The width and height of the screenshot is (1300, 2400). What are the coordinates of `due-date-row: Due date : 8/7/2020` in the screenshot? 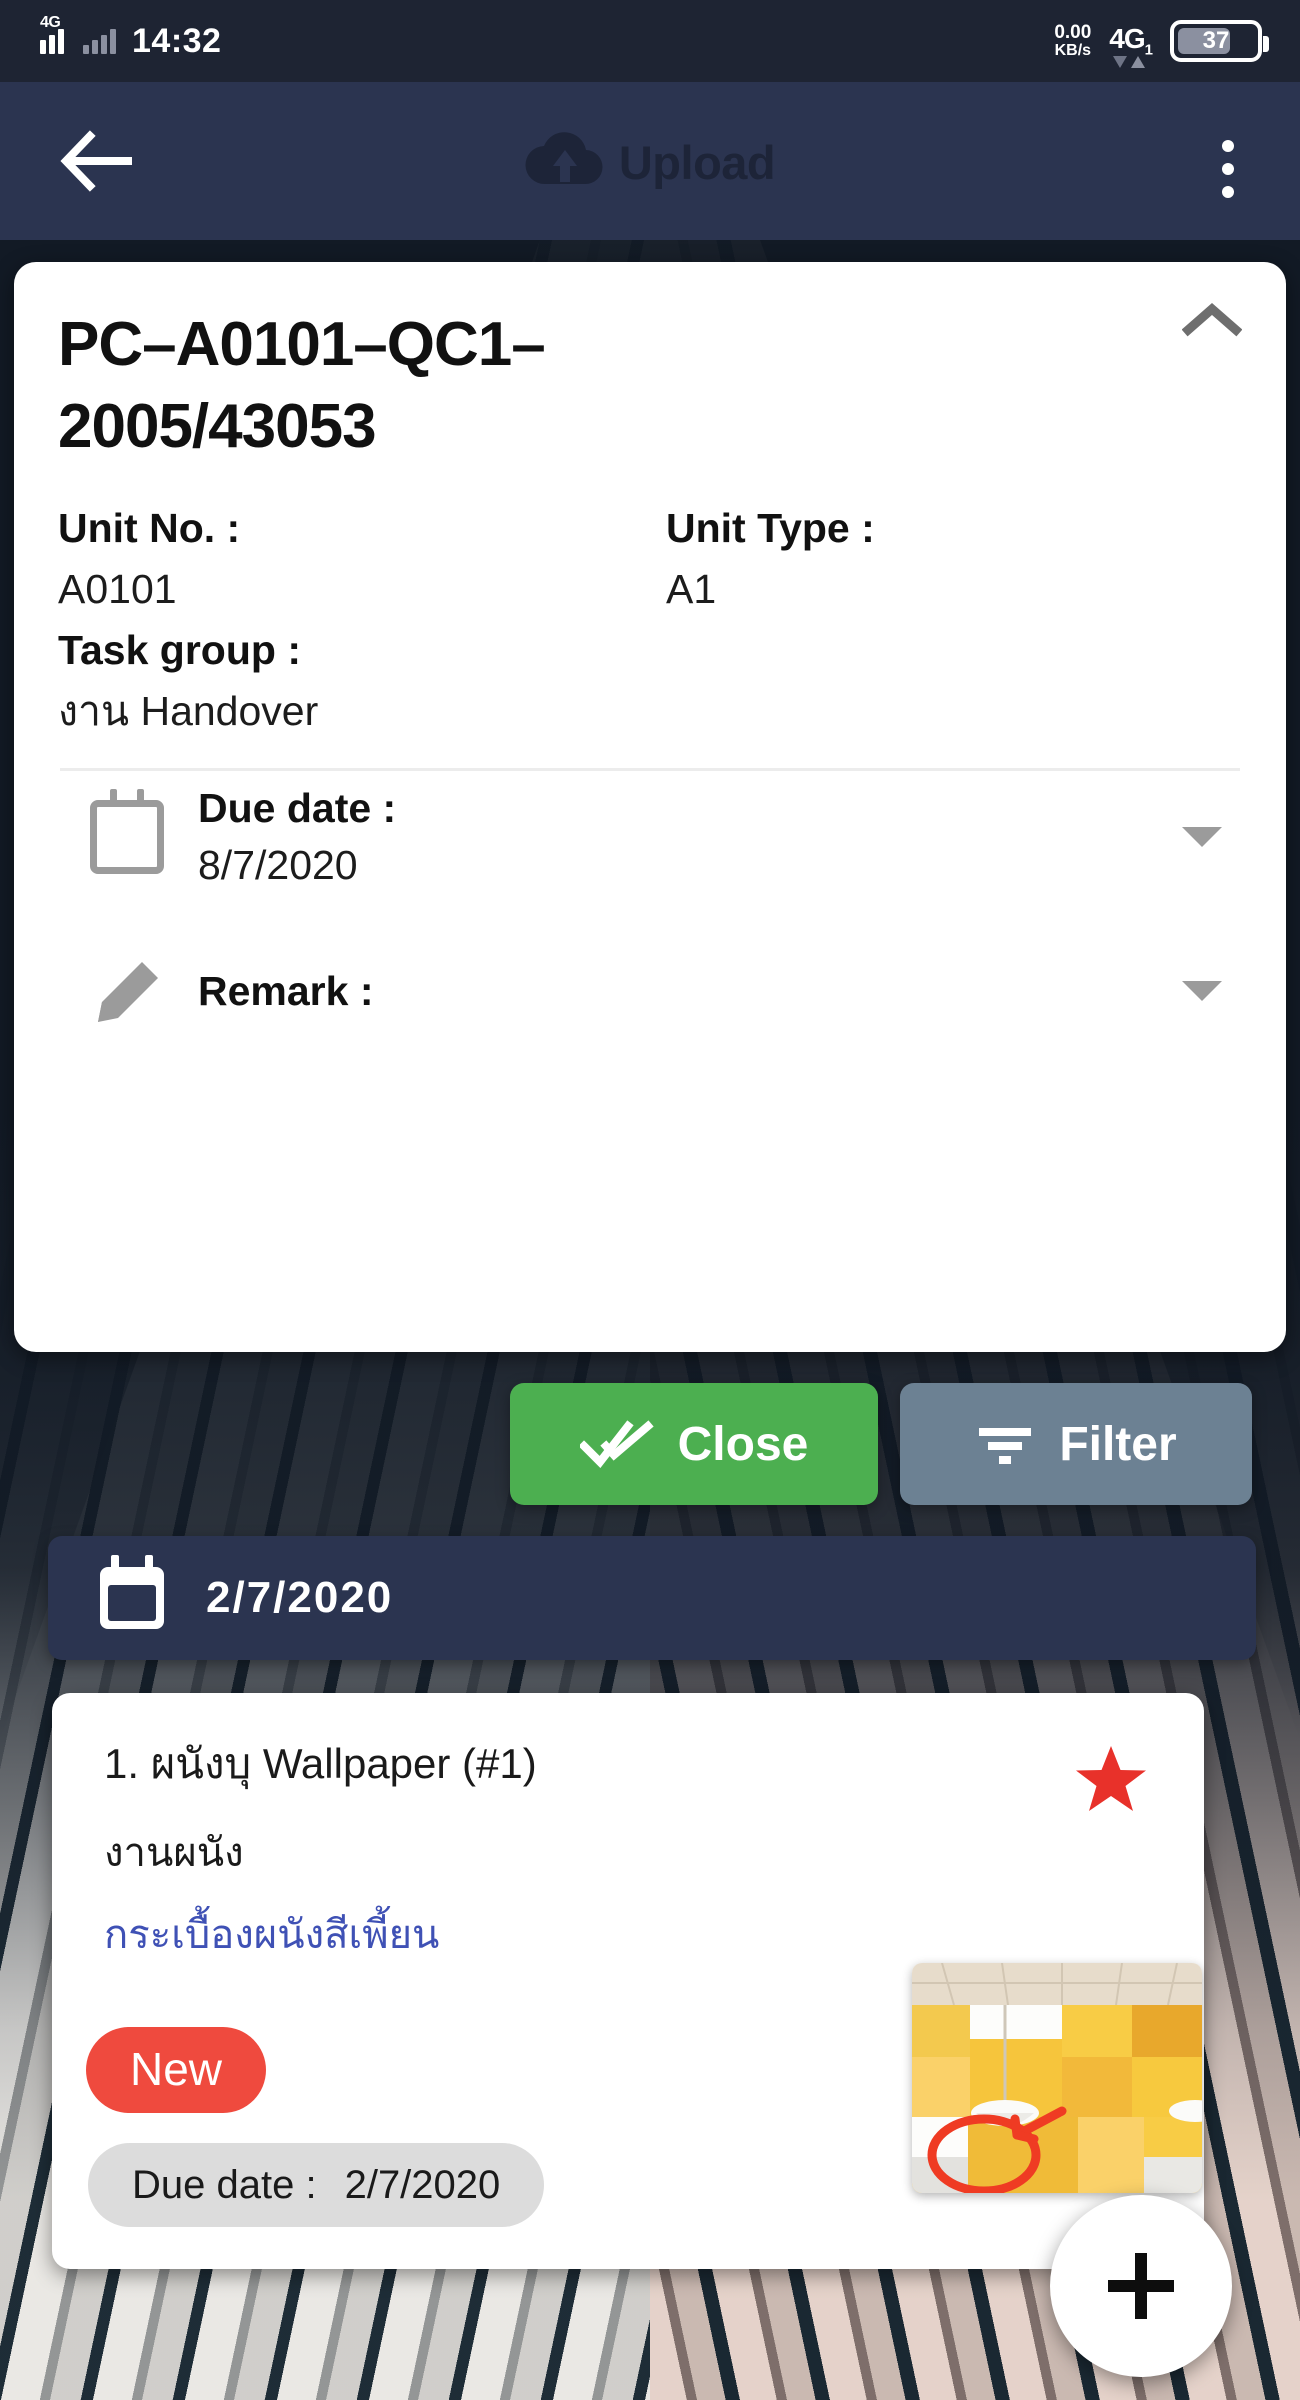 It's located at (650, 837).